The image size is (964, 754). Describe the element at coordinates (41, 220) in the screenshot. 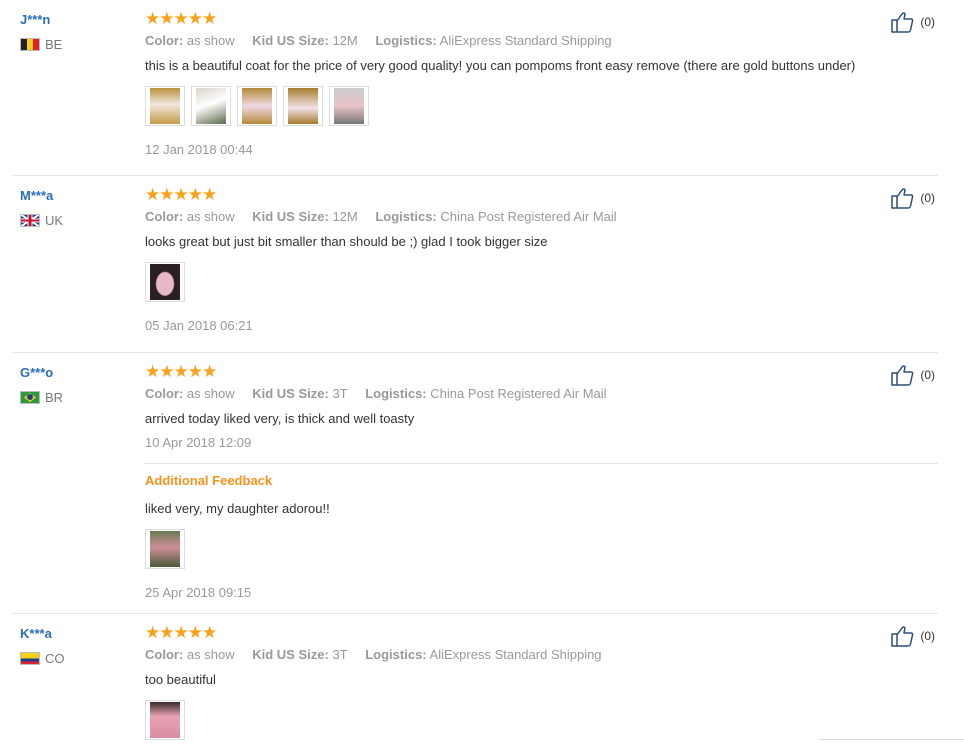

I see `reviewer-country: UK` at that location.